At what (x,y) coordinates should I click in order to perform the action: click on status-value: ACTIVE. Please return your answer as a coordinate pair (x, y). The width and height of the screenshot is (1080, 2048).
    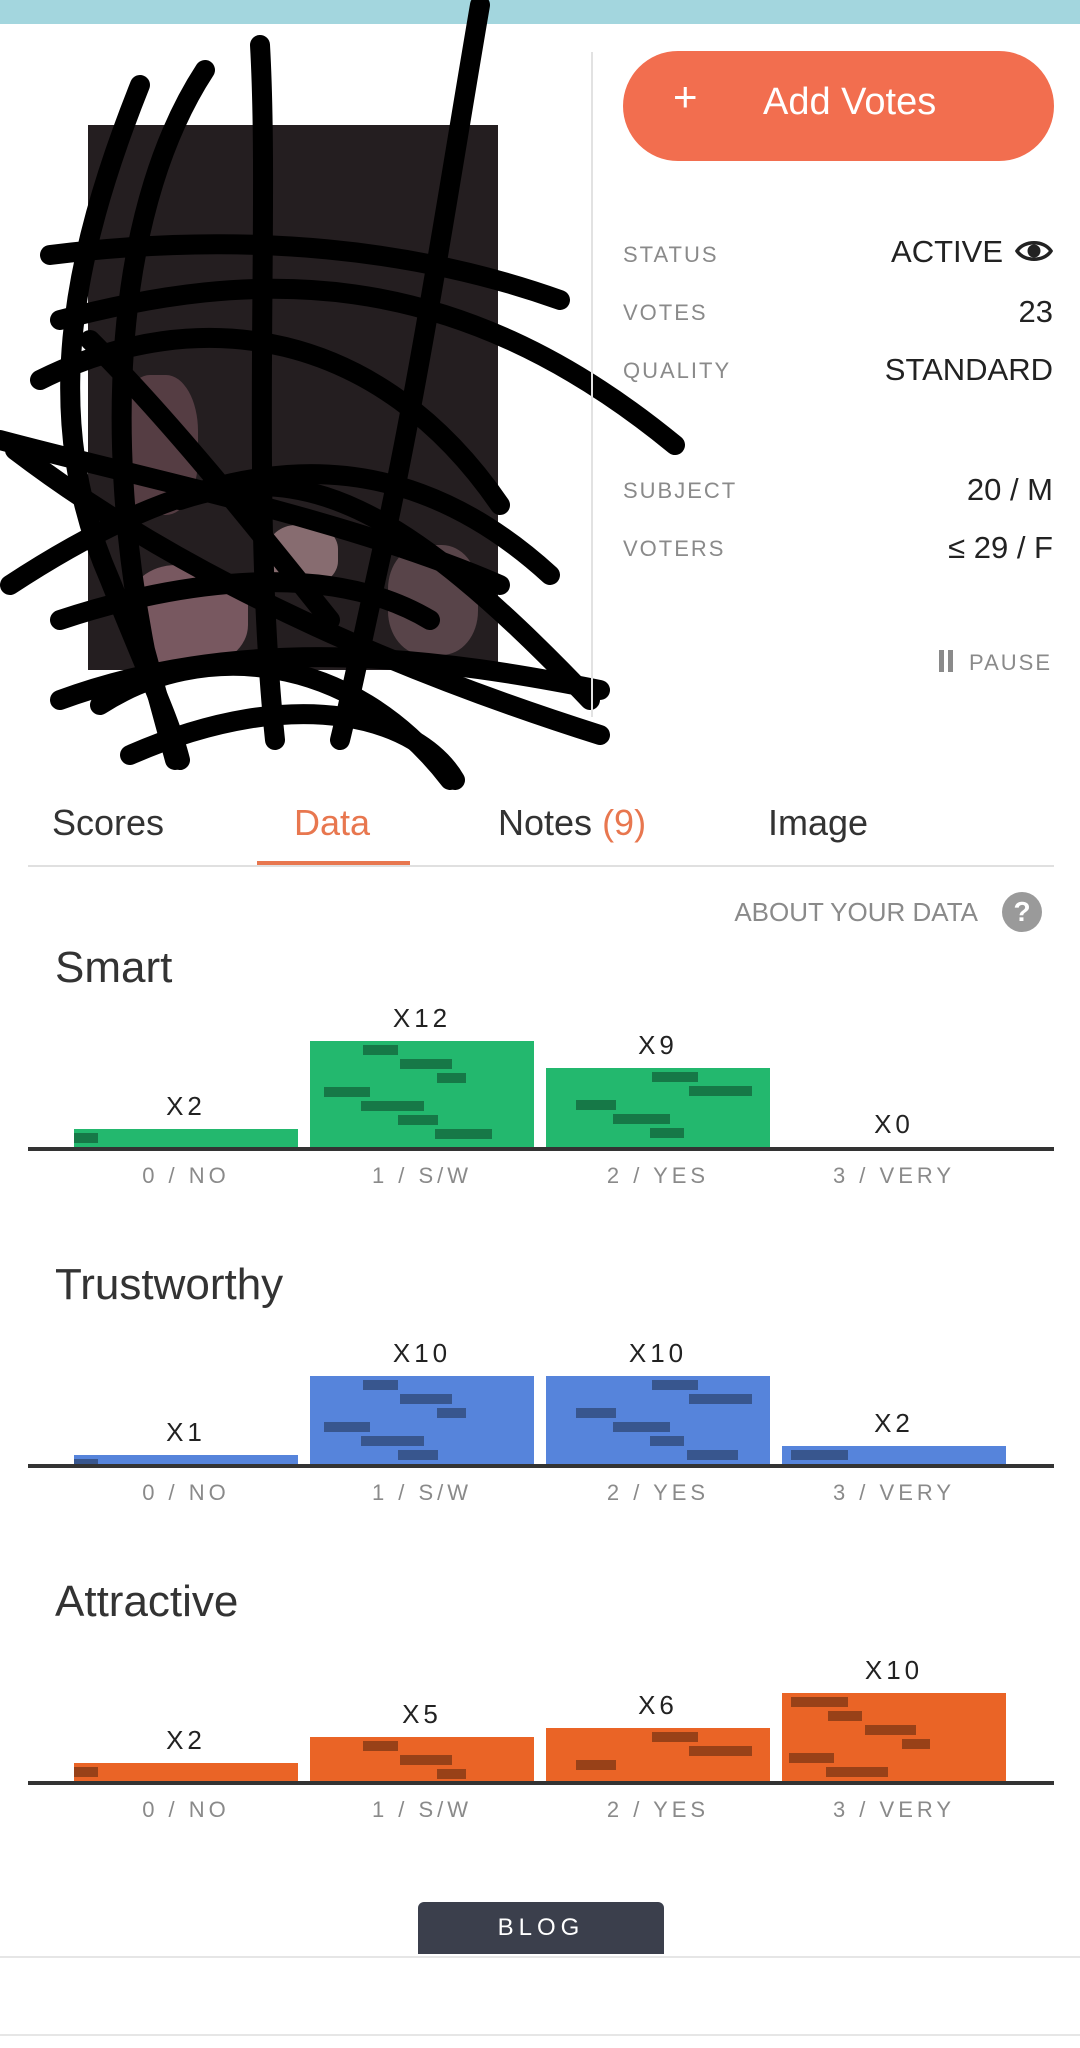
    Looking at the image, I should click on (947, 252).